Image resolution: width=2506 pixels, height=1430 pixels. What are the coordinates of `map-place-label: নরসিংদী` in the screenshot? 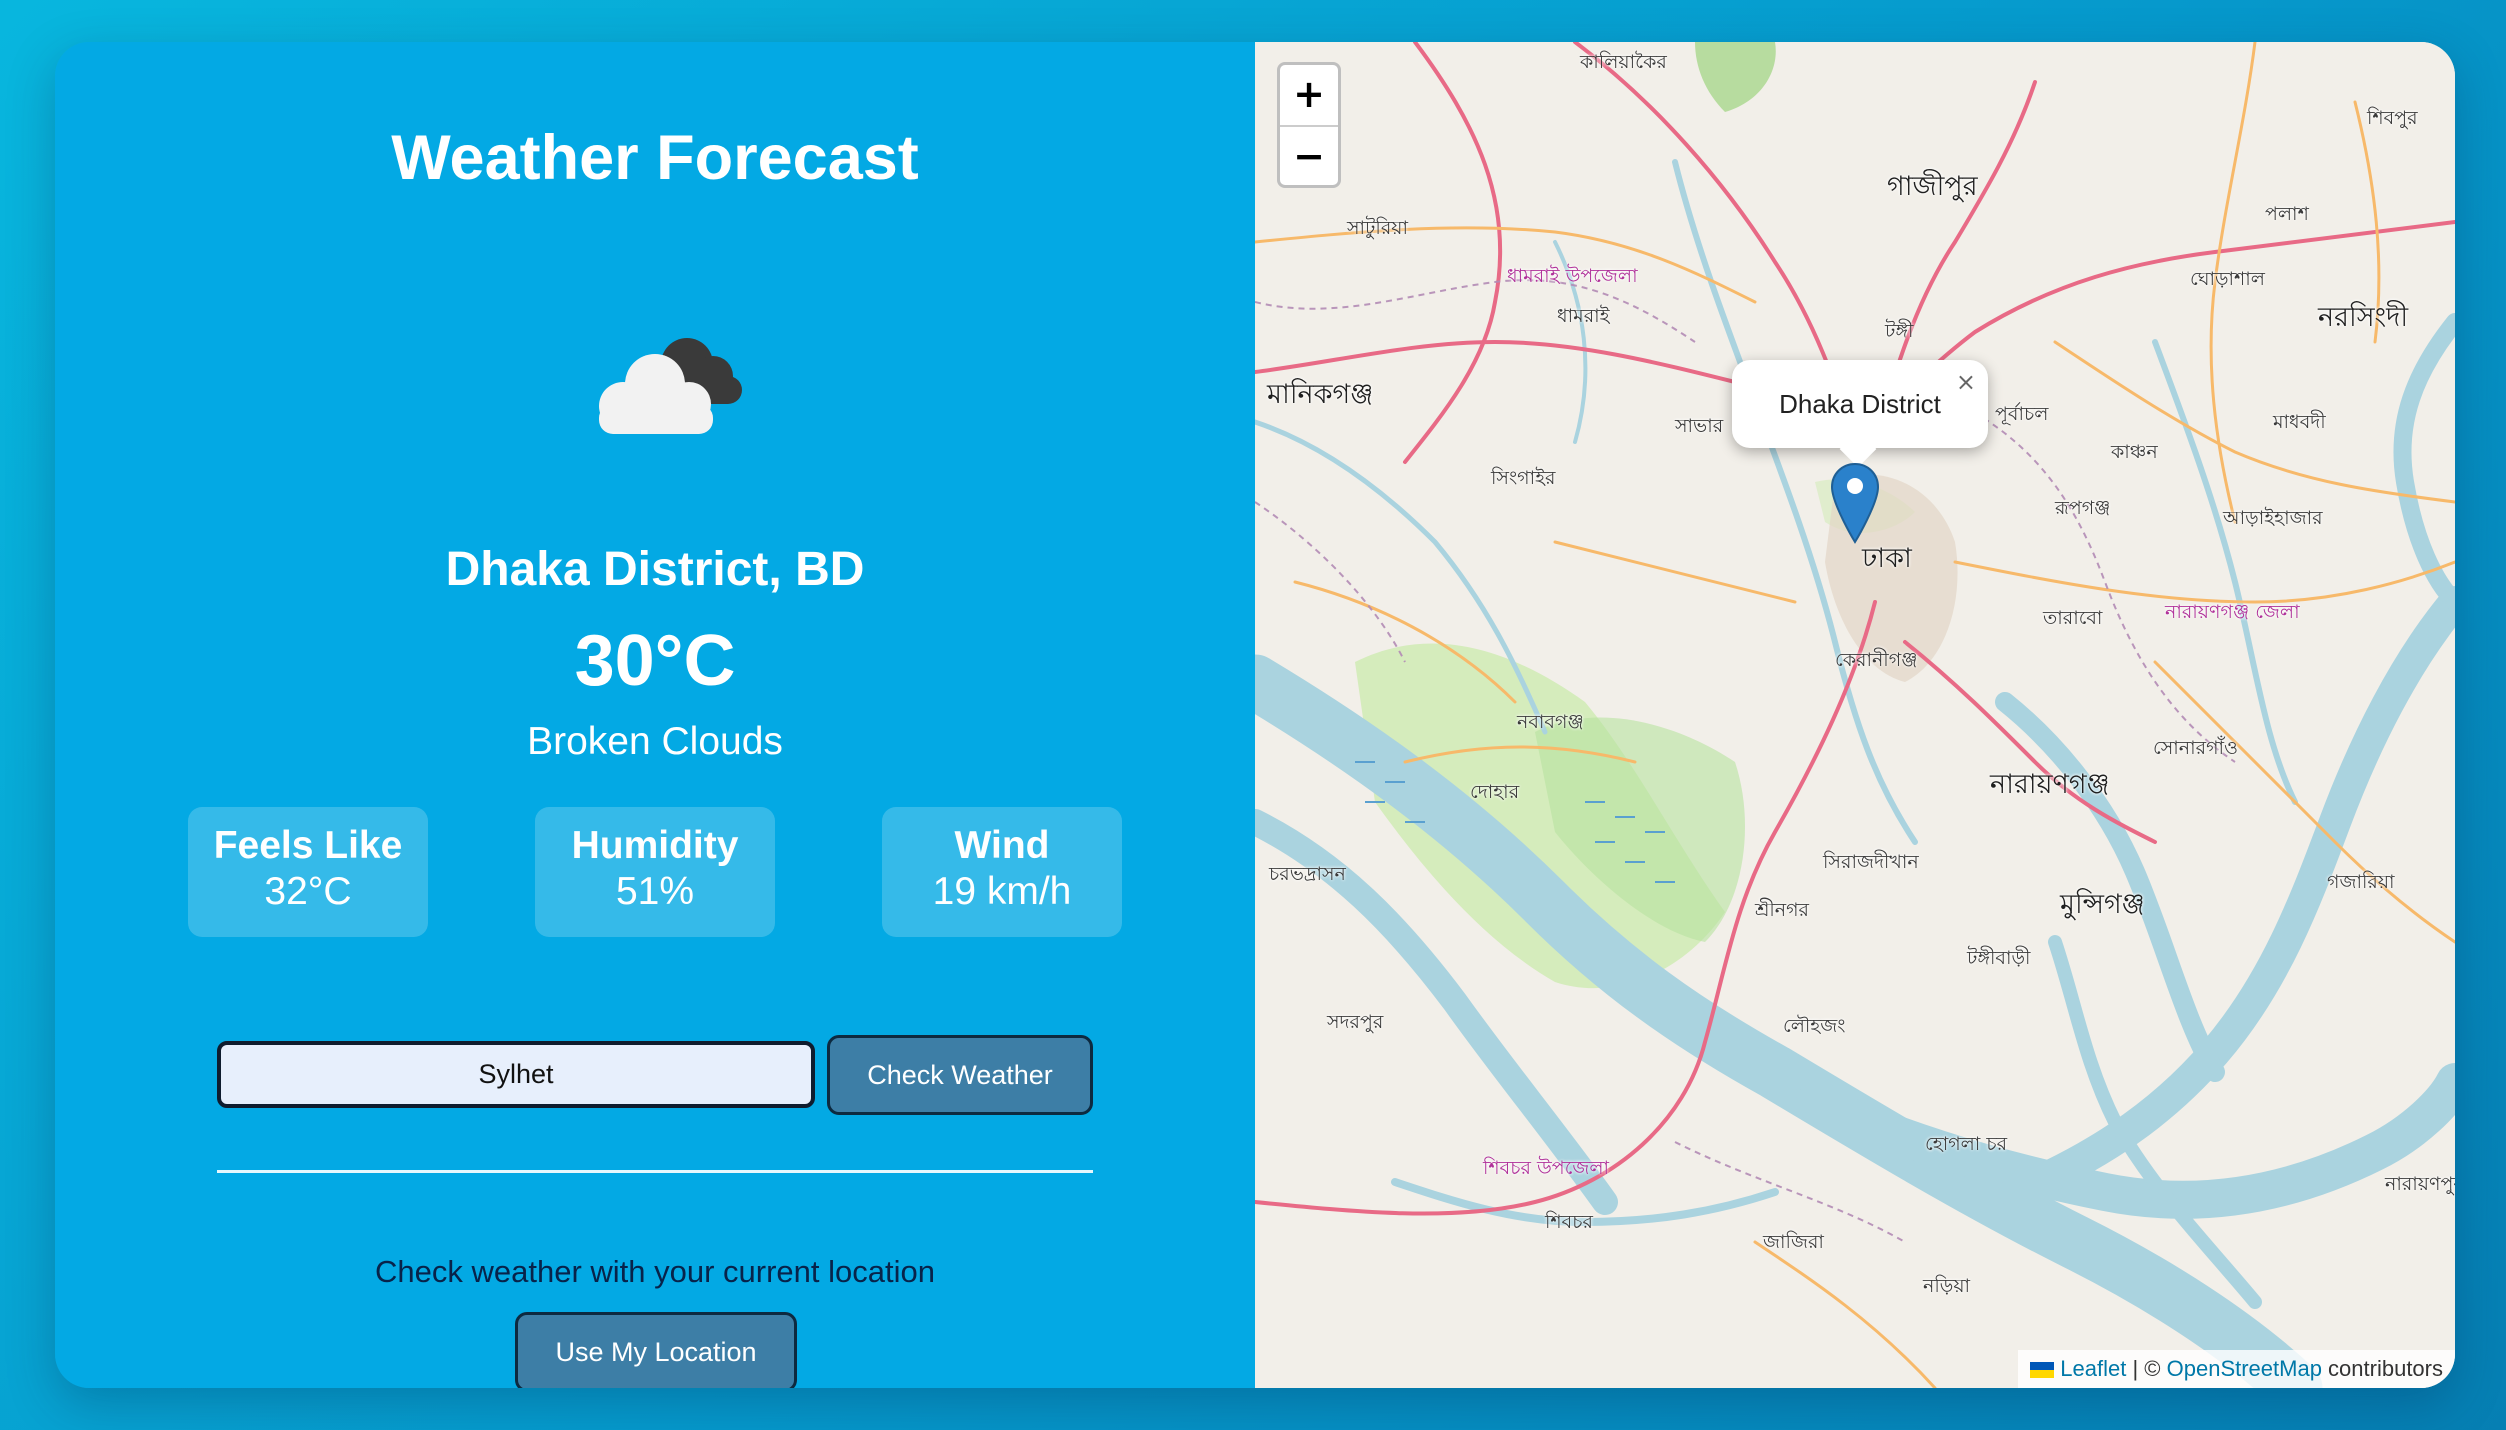 It's located at (2363, 317).